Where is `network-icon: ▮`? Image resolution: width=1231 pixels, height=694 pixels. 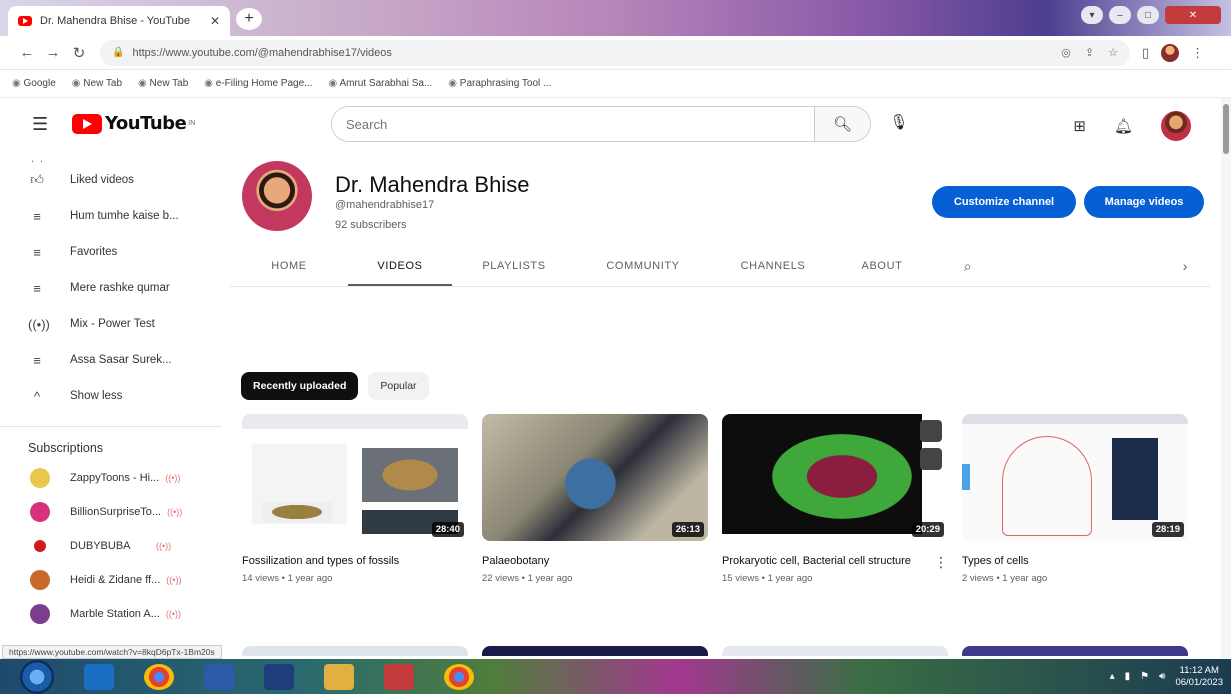 network-icon: ▮ is located at coordinates (1128, 676).